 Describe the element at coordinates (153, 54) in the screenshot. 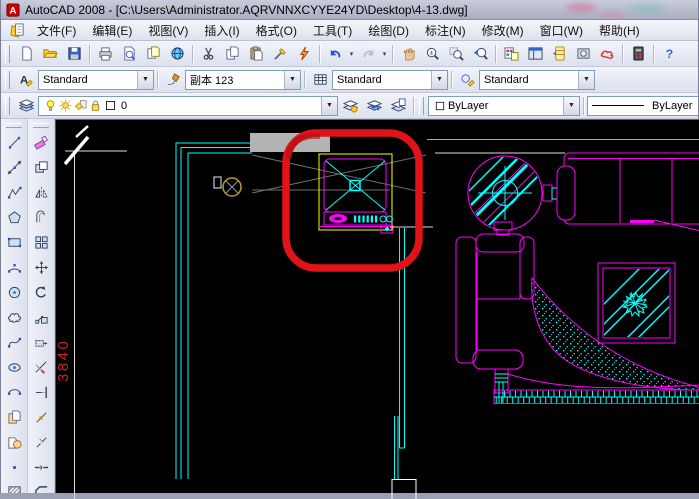

I see `publish-button` at that location.